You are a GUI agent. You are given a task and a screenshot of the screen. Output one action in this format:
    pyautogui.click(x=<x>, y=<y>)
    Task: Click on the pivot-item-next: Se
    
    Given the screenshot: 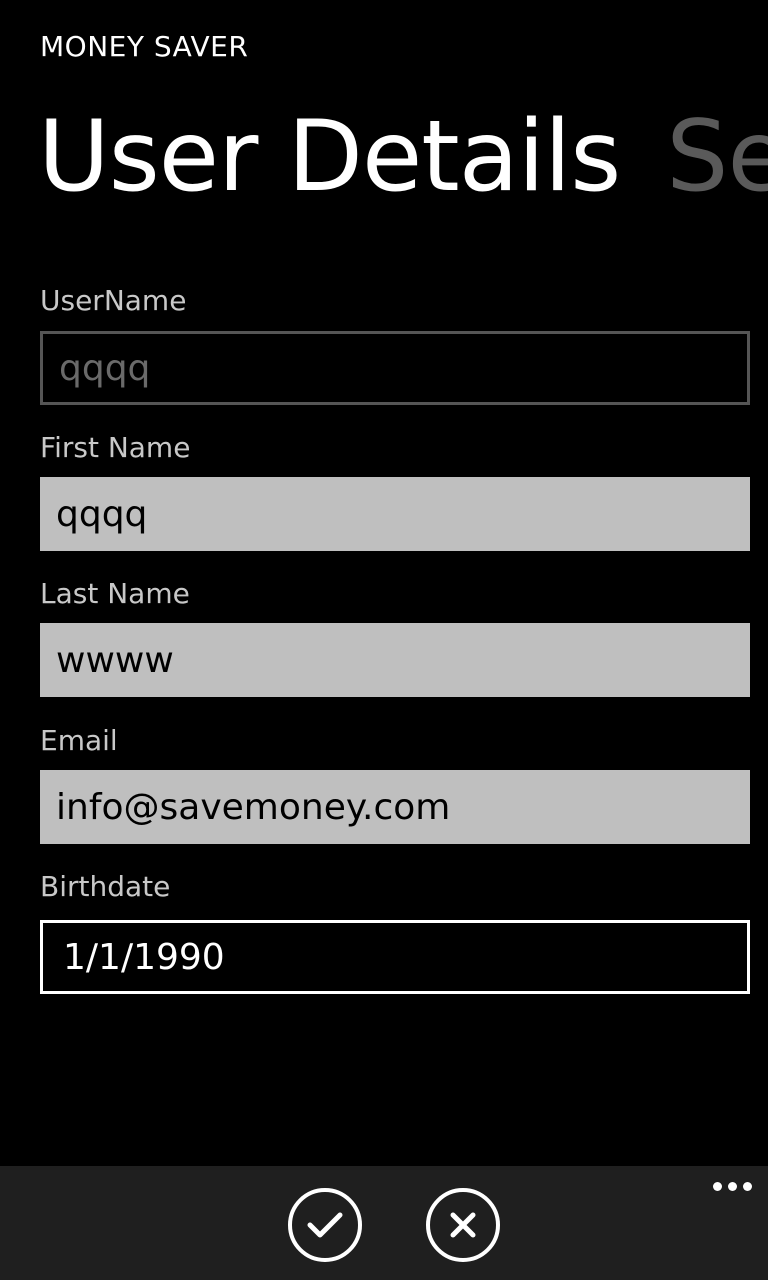 What is the action you would take?
    pyautogui.click(x=717, y=157)
    